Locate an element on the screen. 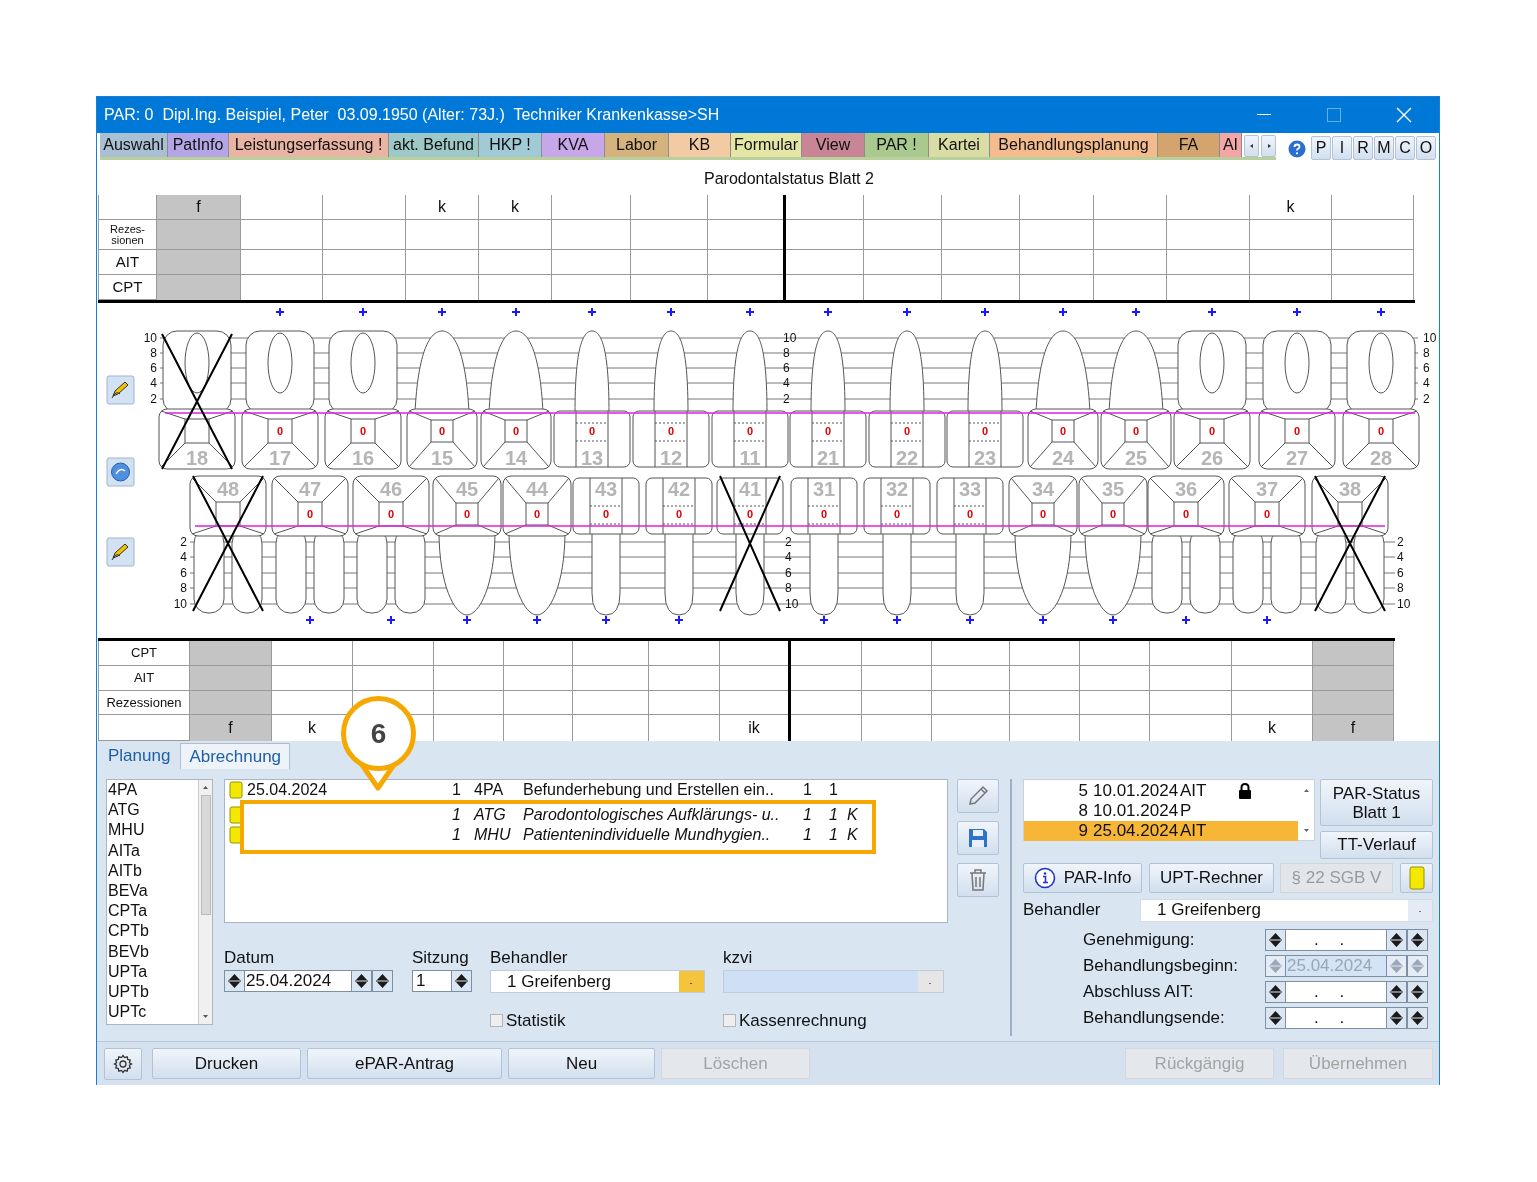 The height and width of the screenshot is (1182, 1537). panel-tab: Planung is located at coordinates (139, 756).